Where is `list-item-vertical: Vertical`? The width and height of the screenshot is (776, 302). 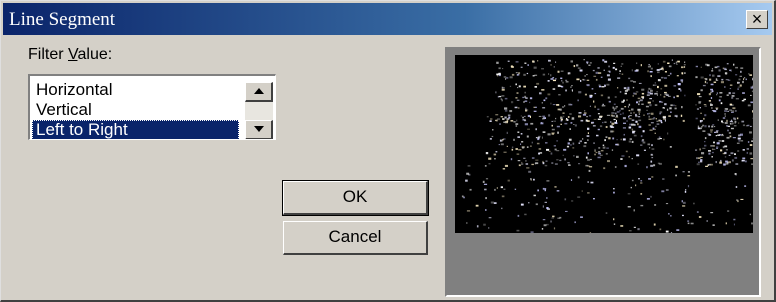 list-item-vertical: Vertical is located at coordinates (135, 110).